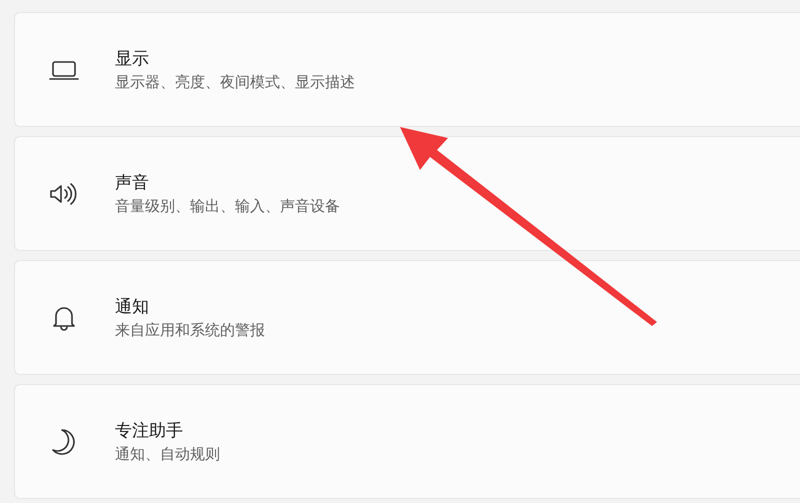  What do you see at coordinates (190, 330) in the screenshot?
I see `setting-description: 来自应用和系统的警报` at bounding box center [190, 330].